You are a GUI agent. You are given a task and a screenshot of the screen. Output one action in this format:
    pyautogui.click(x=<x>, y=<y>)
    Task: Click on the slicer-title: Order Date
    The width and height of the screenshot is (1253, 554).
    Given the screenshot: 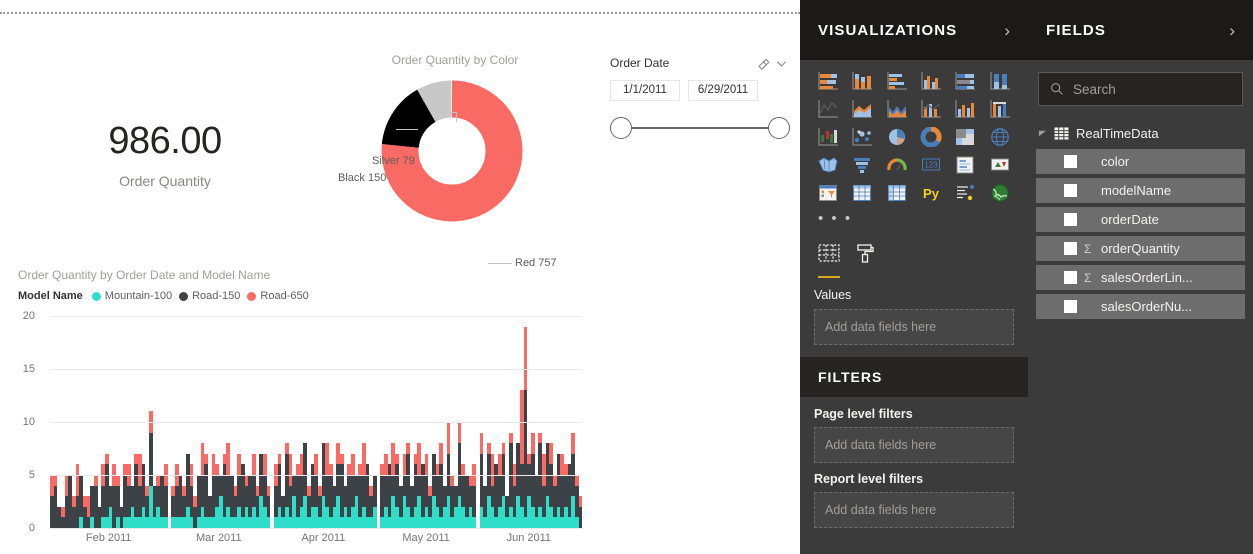 What is the action you would take?
    pyautogui.click(x=640, y=63)
    